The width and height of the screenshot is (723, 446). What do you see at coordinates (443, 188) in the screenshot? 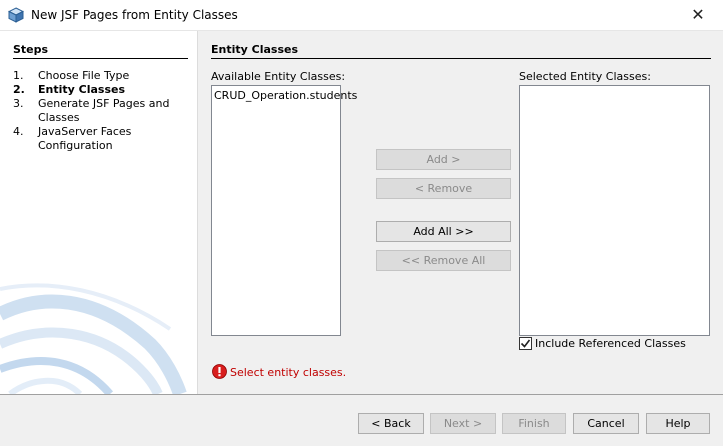
I see `remove-button: < Remove` at bounding box center [443, 188].